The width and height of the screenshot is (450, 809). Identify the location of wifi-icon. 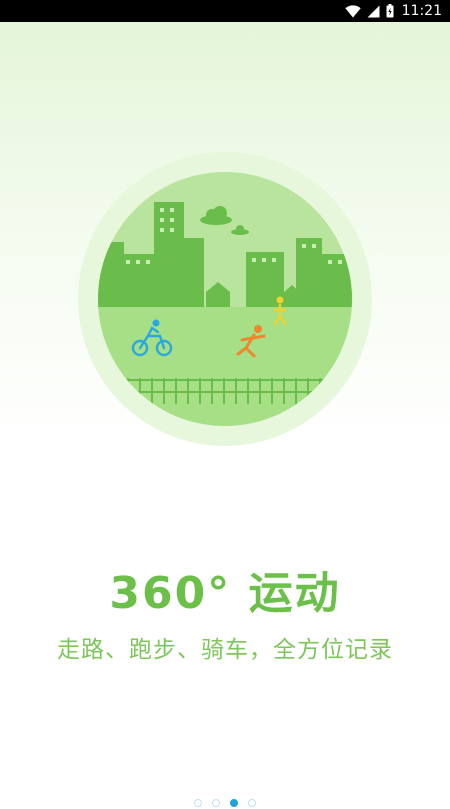
(352, 10).